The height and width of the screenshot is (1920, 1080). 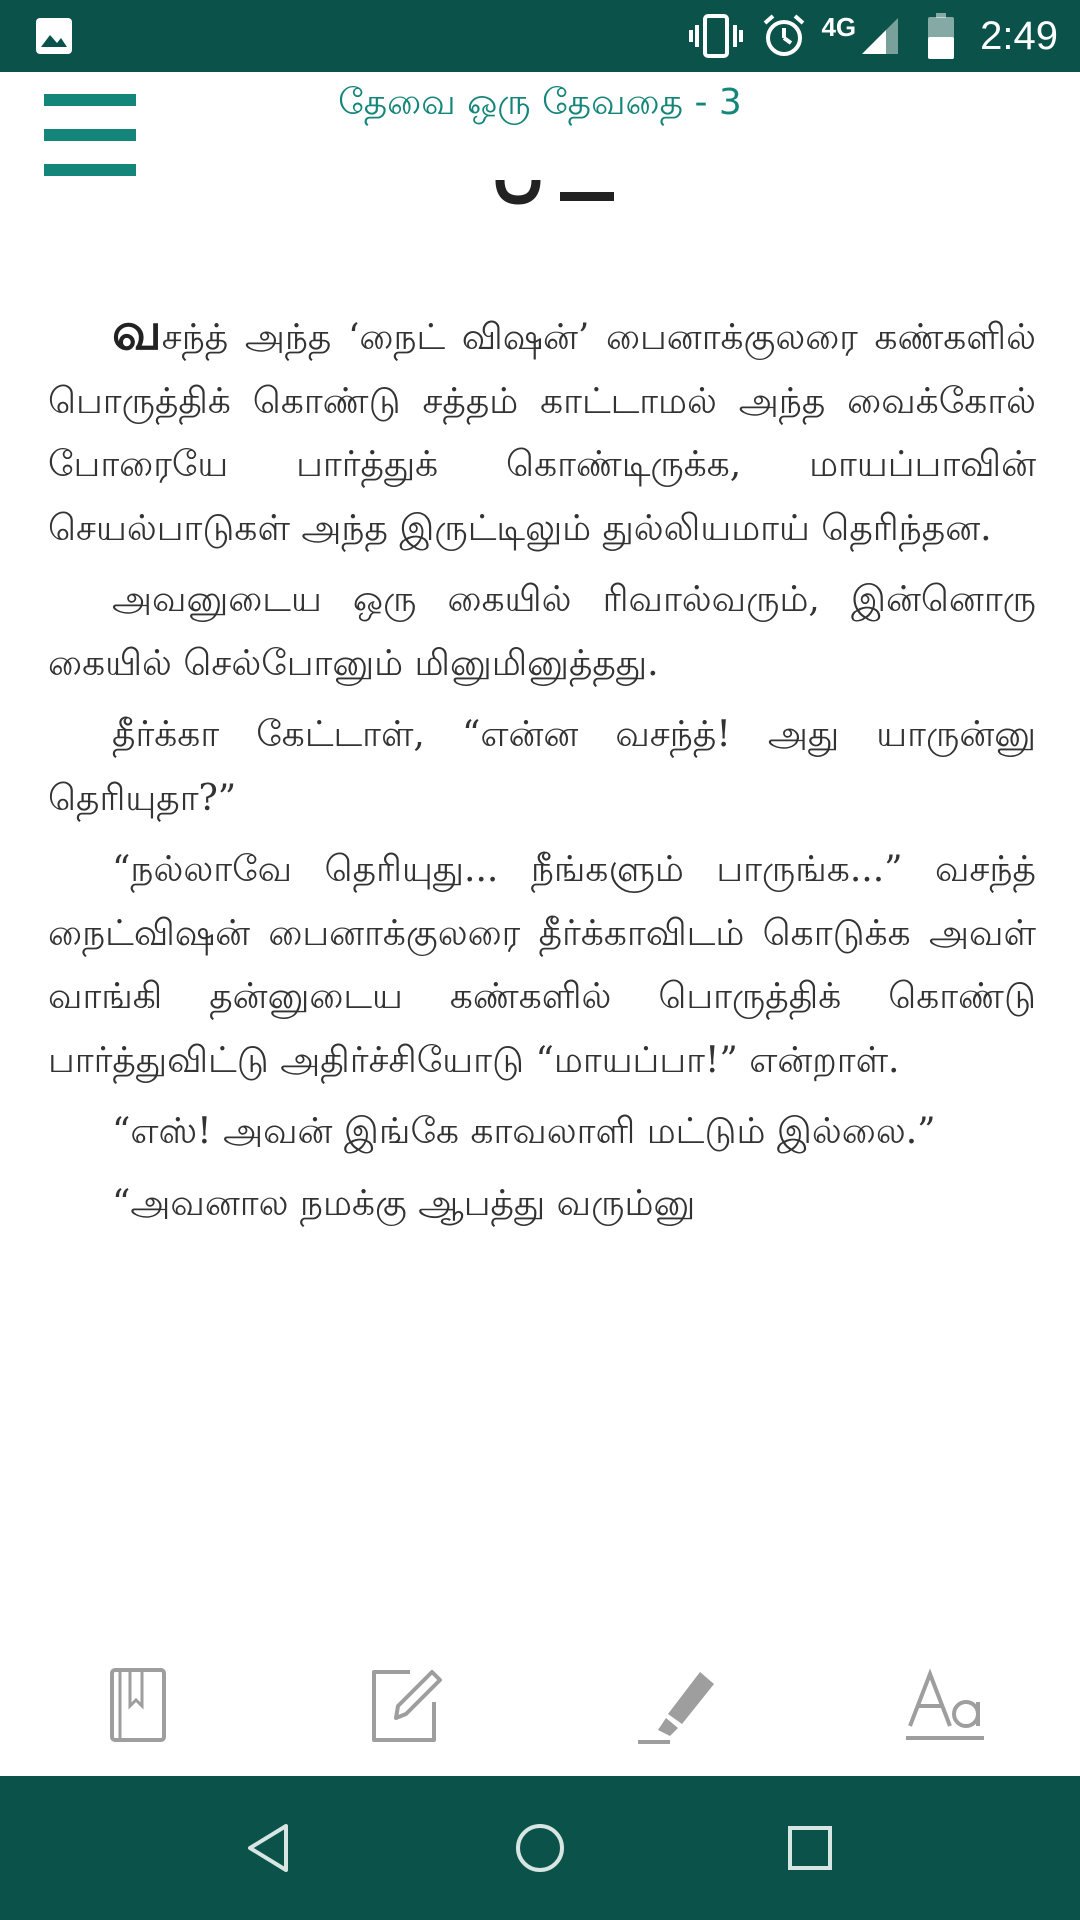 I want to click on gallery-notification-icon, so click(x=54, y=36).